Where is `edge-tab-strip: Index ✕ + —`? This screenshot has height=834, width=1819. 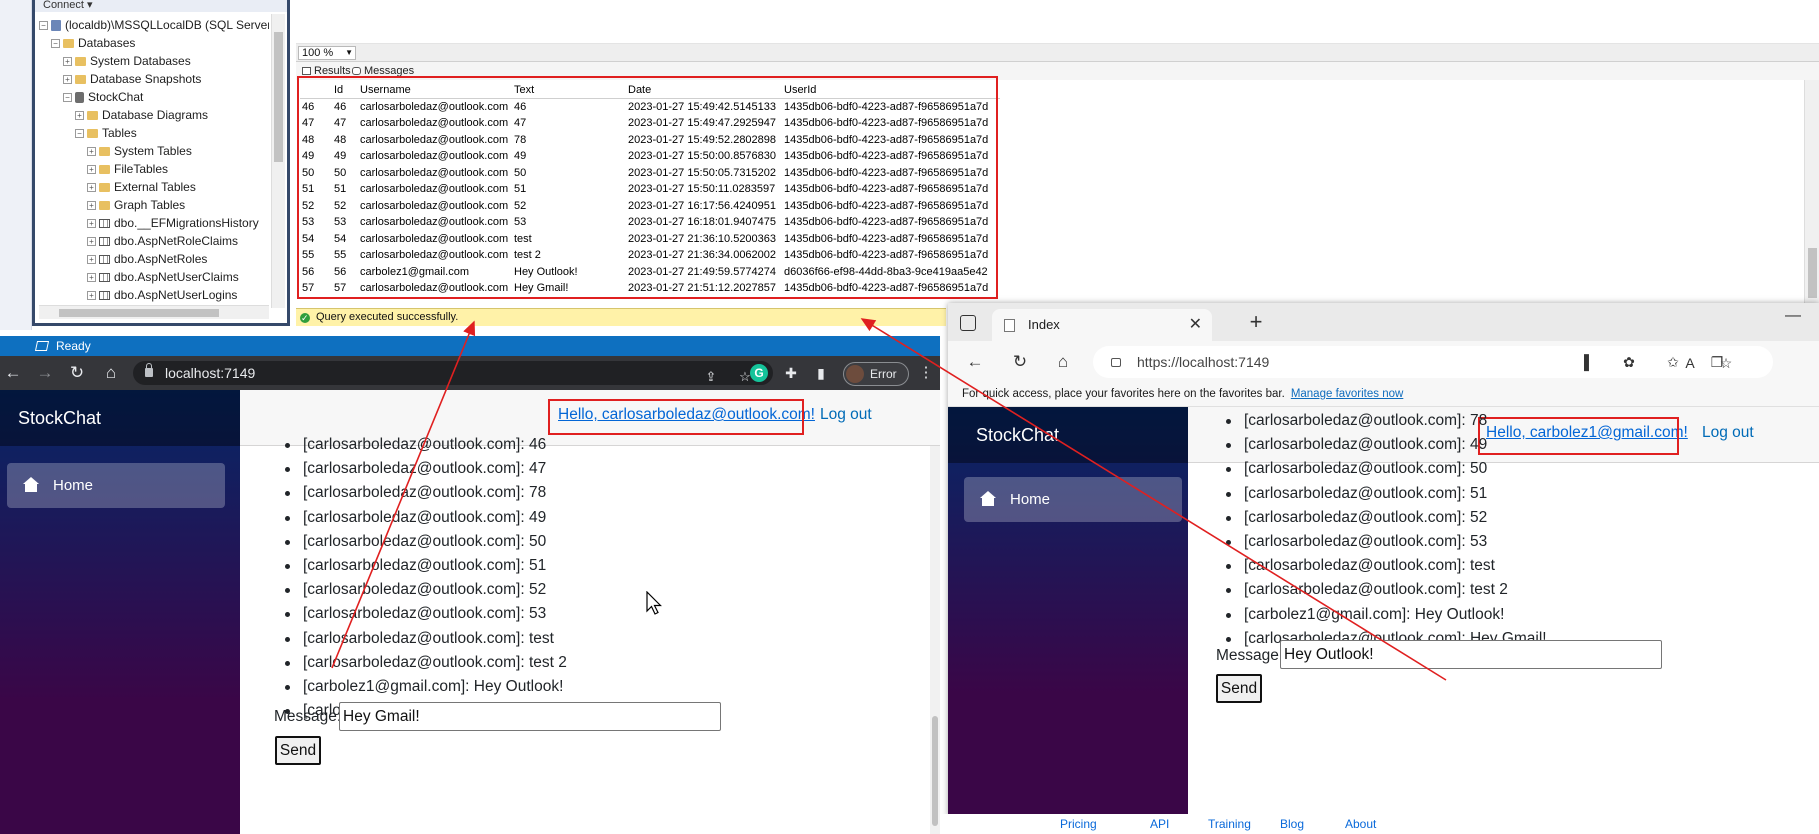
edge-tab-strip: Index ✕ + — is located at coordinates (1383, 322).